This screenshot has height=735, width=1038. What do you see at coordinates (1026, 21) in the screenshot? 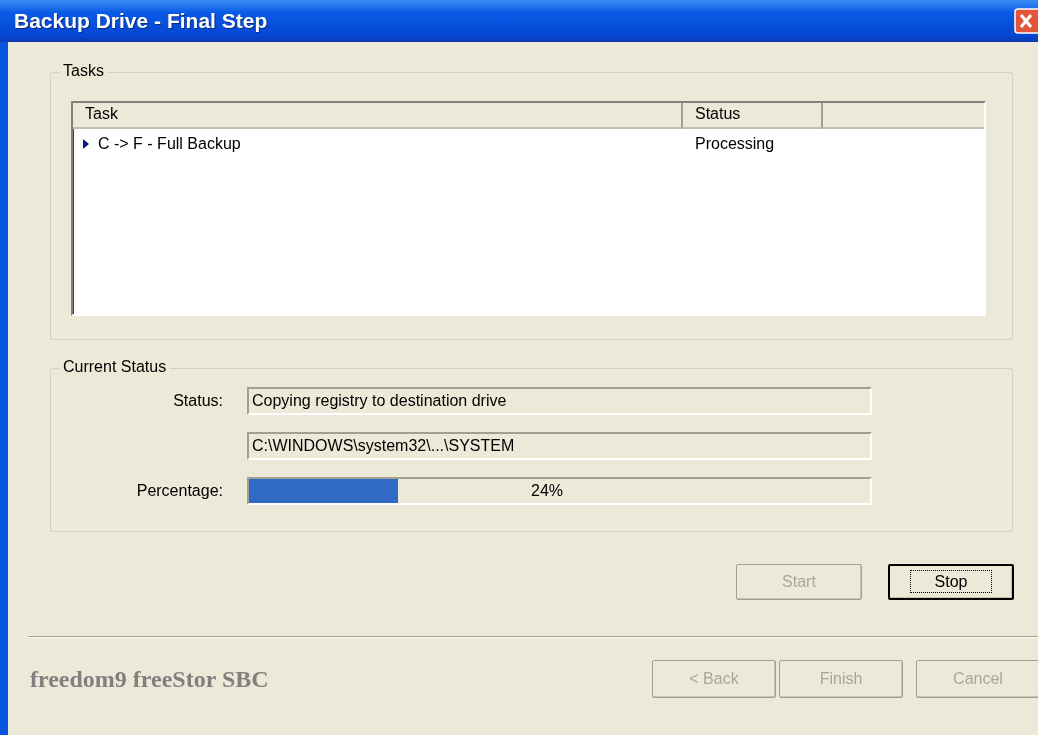
I see `close-icon` at bounding box center [1026, 21].